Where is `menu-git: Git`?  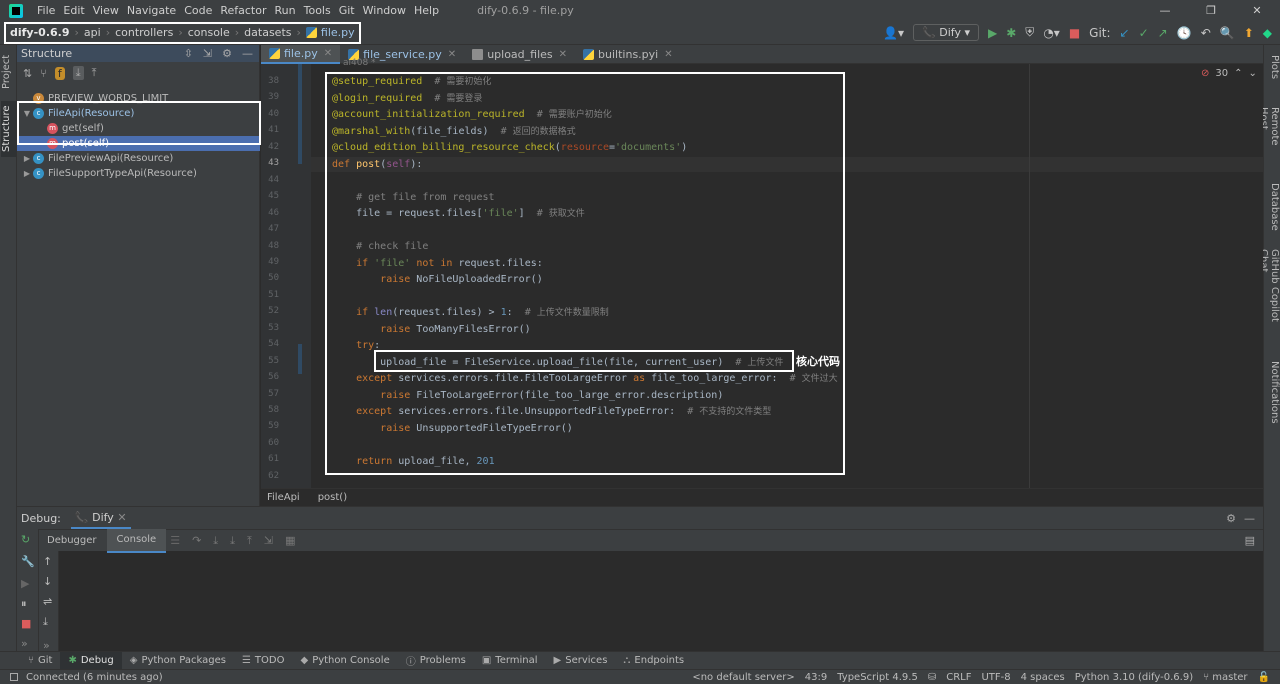 menu-git: Git is located at coordinates (347, 10).